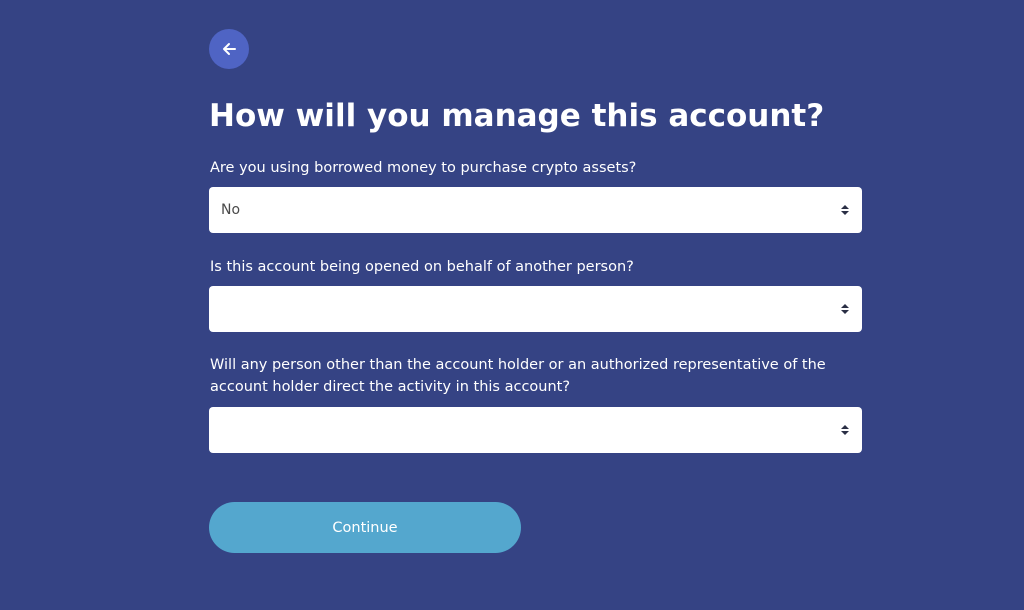  I want to click on back-button, so click(229, 49).